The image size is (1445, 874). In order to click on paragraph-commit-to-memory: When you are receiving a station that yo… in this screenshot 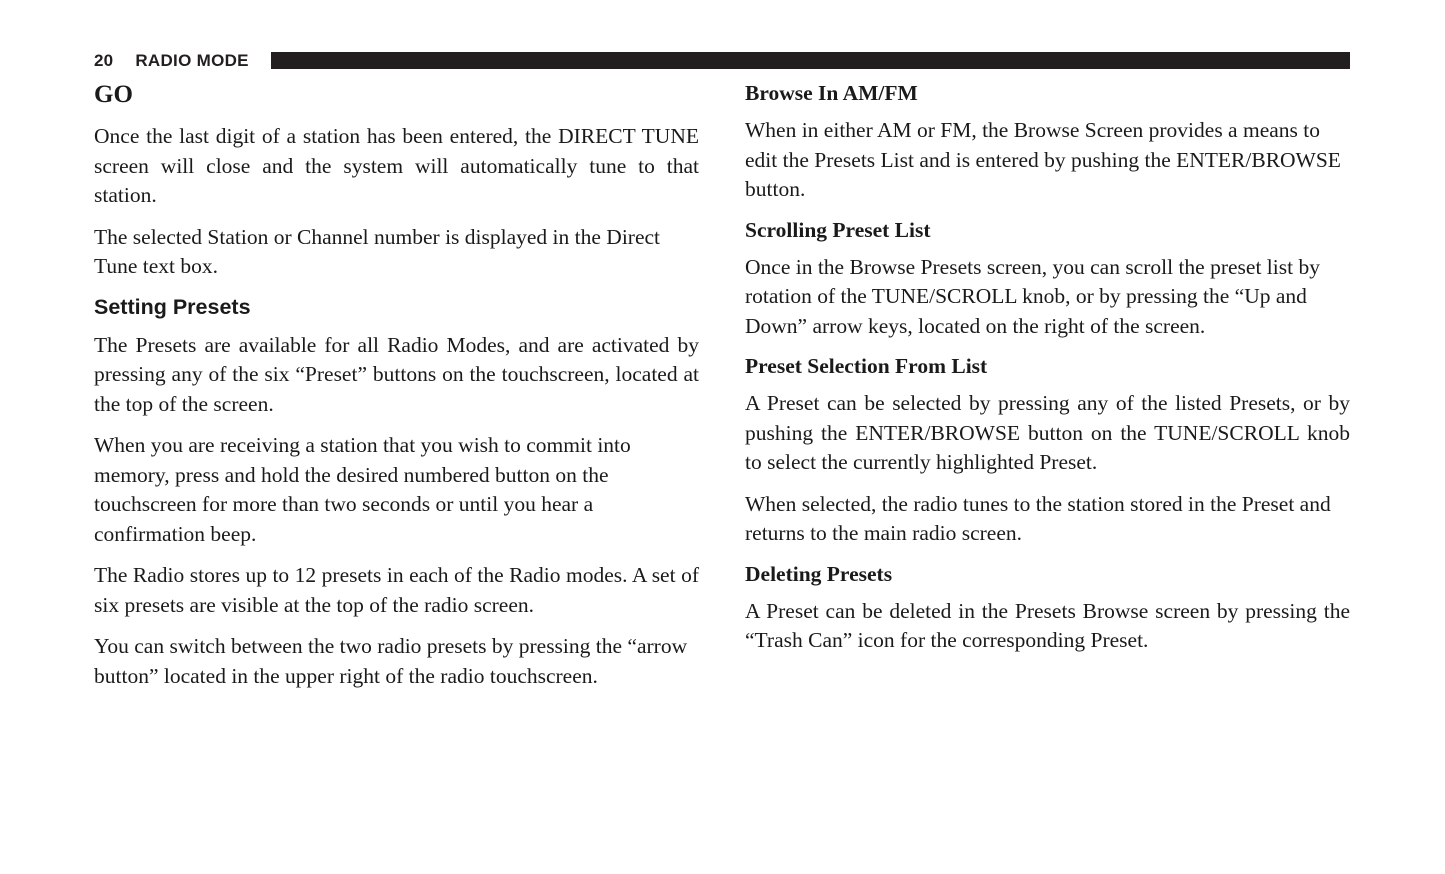, I will do `click(362, 489)`.